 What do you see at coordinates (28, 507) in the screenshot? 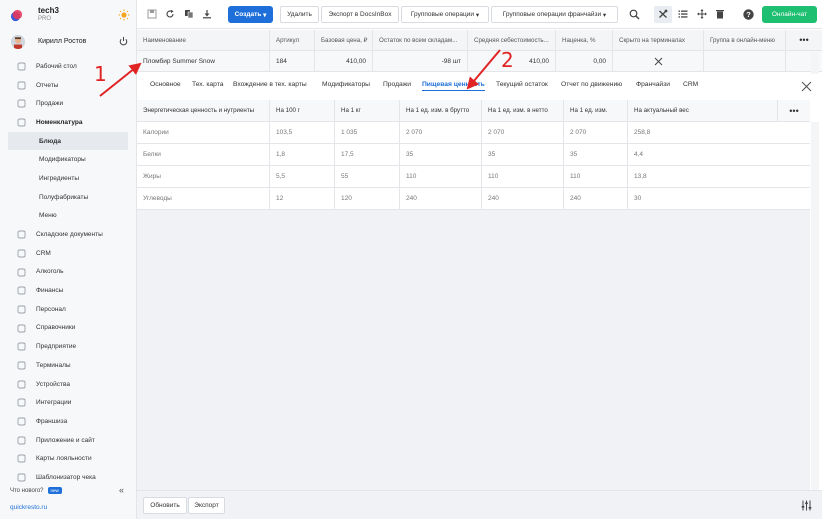
I see `site-link: quickresto.ru` at bounding box center [28, 507].